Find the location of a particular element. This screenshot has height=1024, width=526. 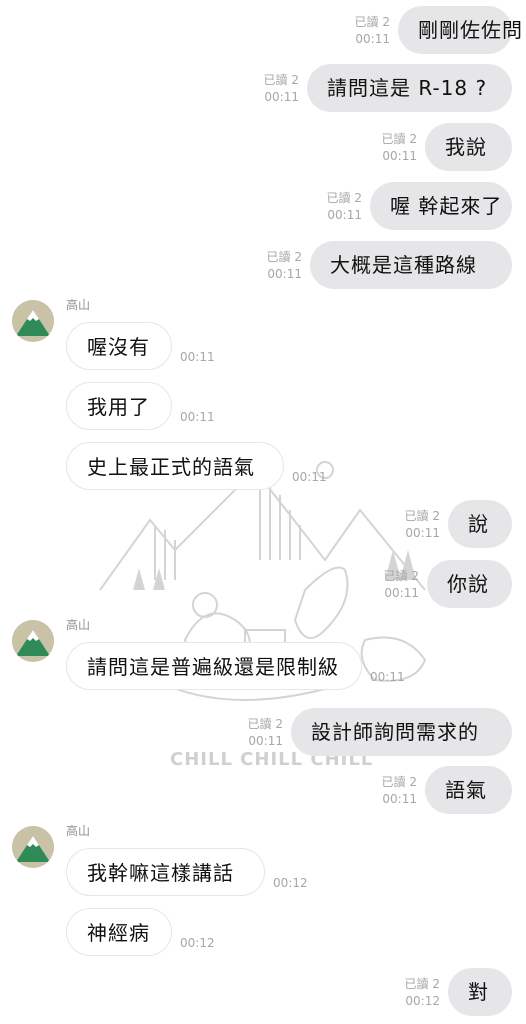

incoming-message-bubble: 請問這是普遍級還是限制級 is located at coordinates (214, 666).